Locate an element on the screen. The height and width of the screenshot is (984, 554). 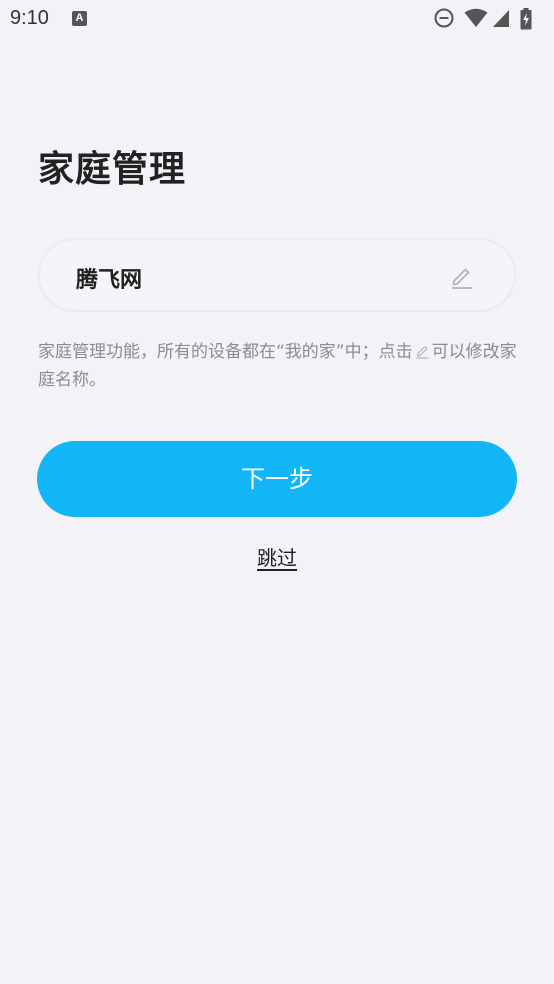
wifi-icon is located at coordinates (476, 17).